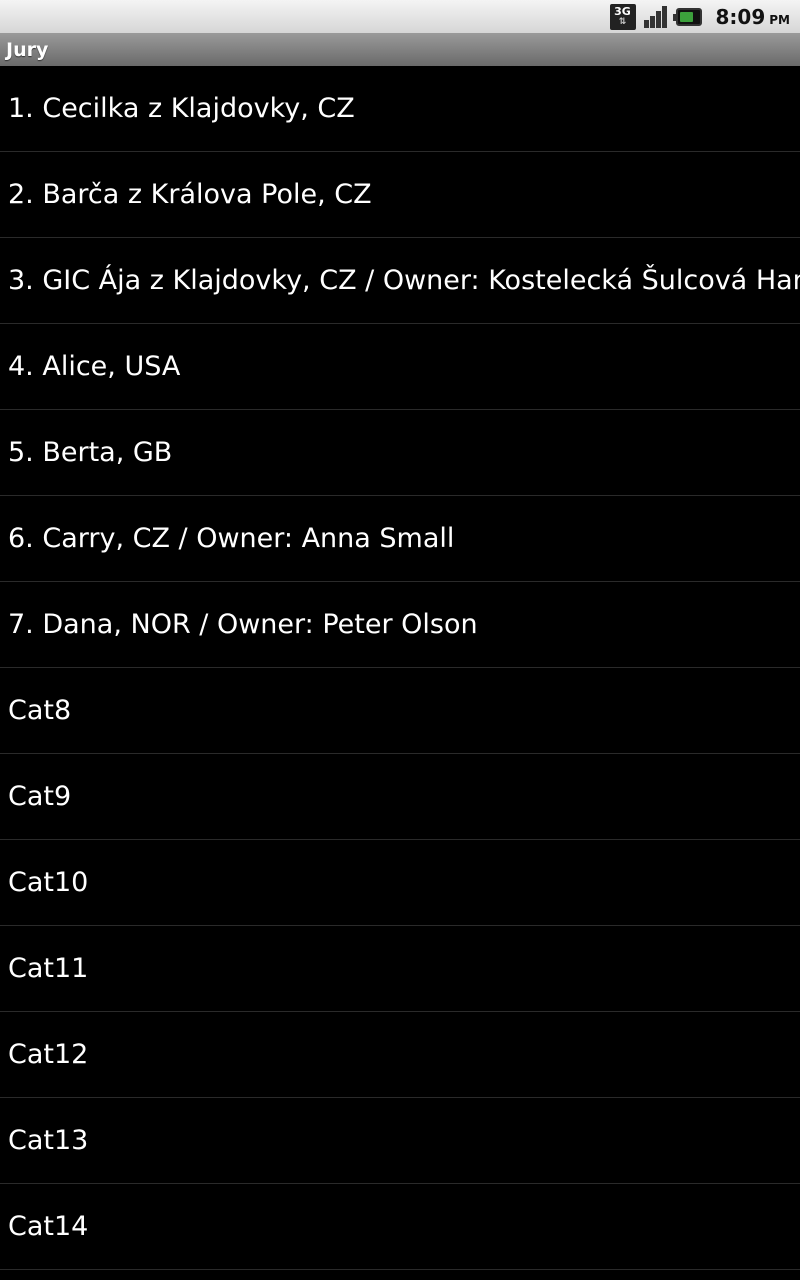 The height and width of the screenshot is (1280, 800). Describe the element at coordinates (400, 711) in the screenshot. I see `list-item: Cat8` at that location.